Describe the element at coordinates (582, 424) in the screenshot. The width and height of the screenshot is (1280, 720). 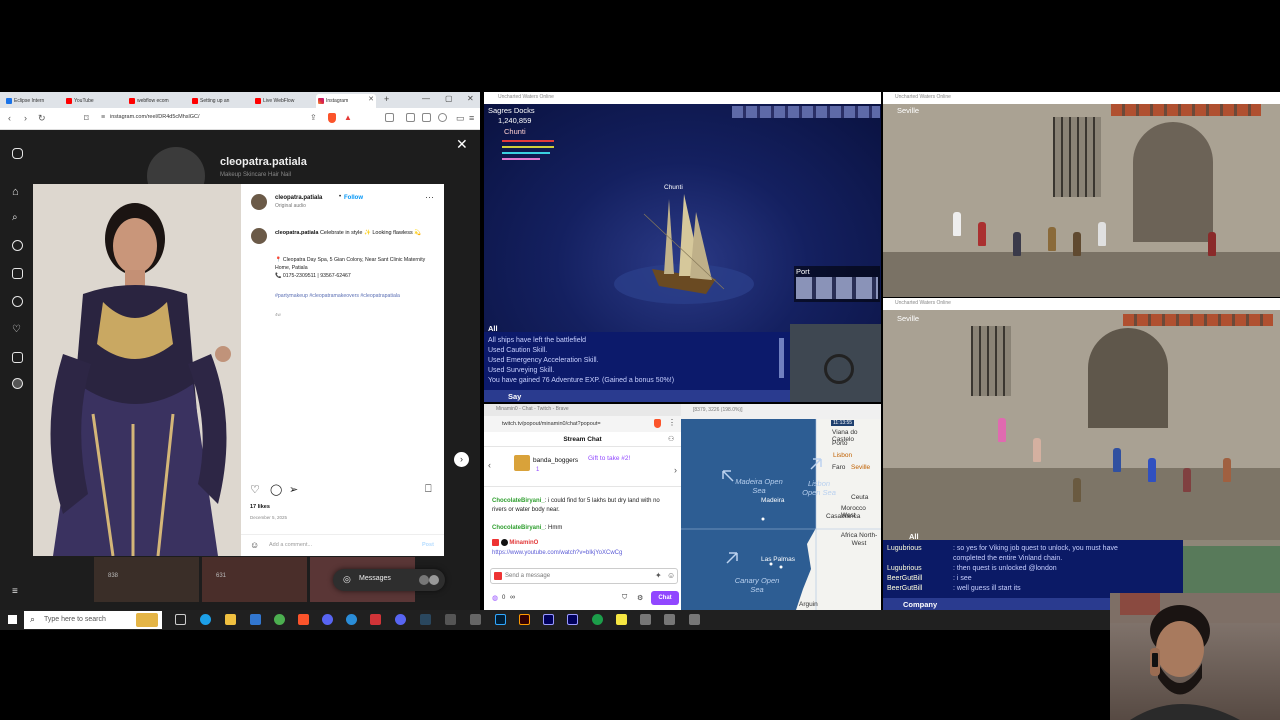
I see `url-field: twitch.tv/popout/minamin0/chat?popout=` at that location.